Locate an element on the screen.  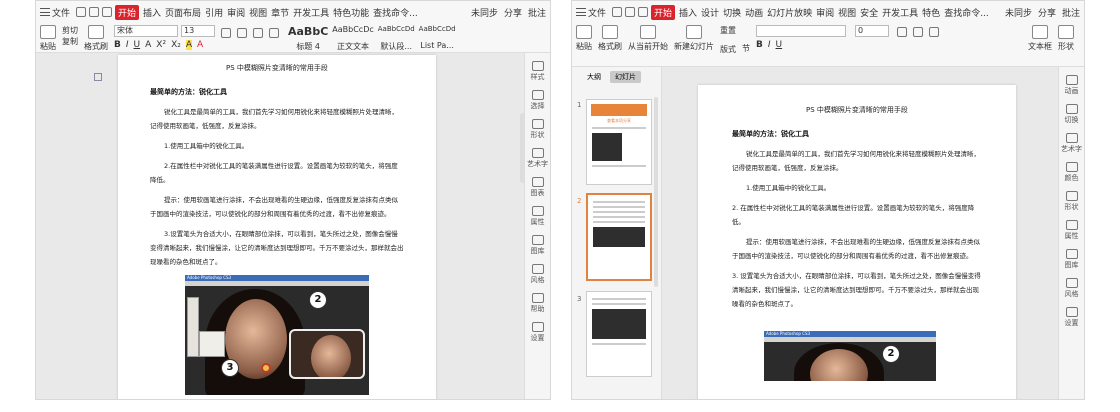
sidebar-item-select: 选择 is located at coordinates (538, 100).